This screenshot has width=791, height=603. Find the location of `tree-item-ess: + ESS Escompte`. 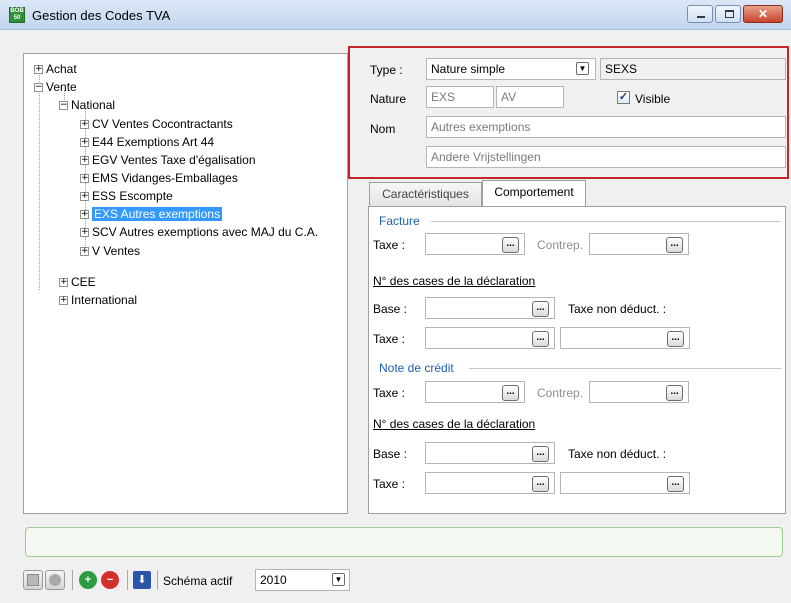

tree-item-ess: + ESS Escompte is located at coordinates (126, 196).